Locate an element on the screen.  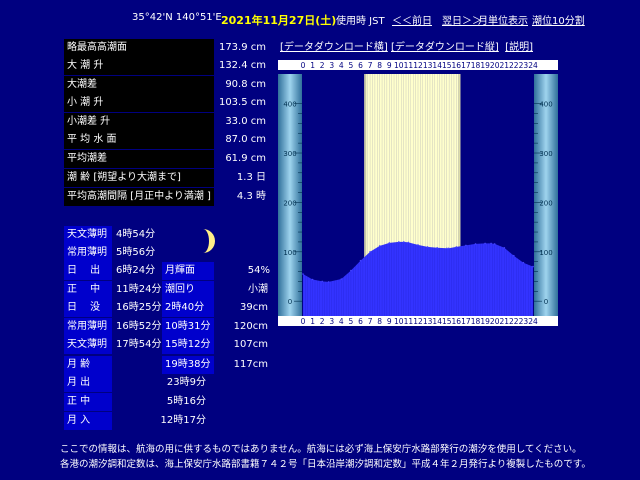
stat-label: 略最高高潮面 is located at coordinates (139, 48).